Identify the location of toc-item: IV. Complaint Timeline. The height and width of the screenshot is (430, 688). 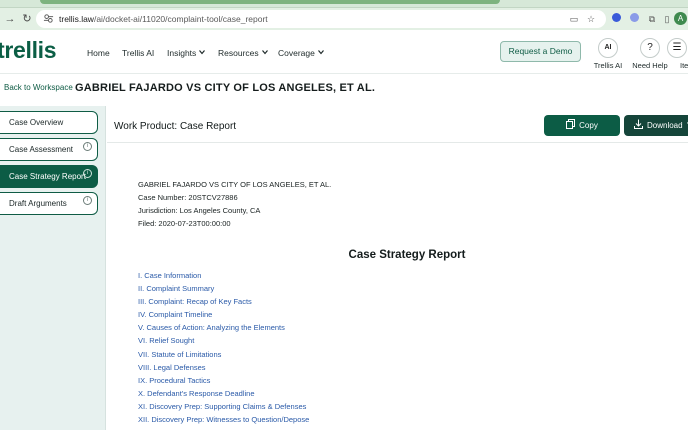
(175, 315).